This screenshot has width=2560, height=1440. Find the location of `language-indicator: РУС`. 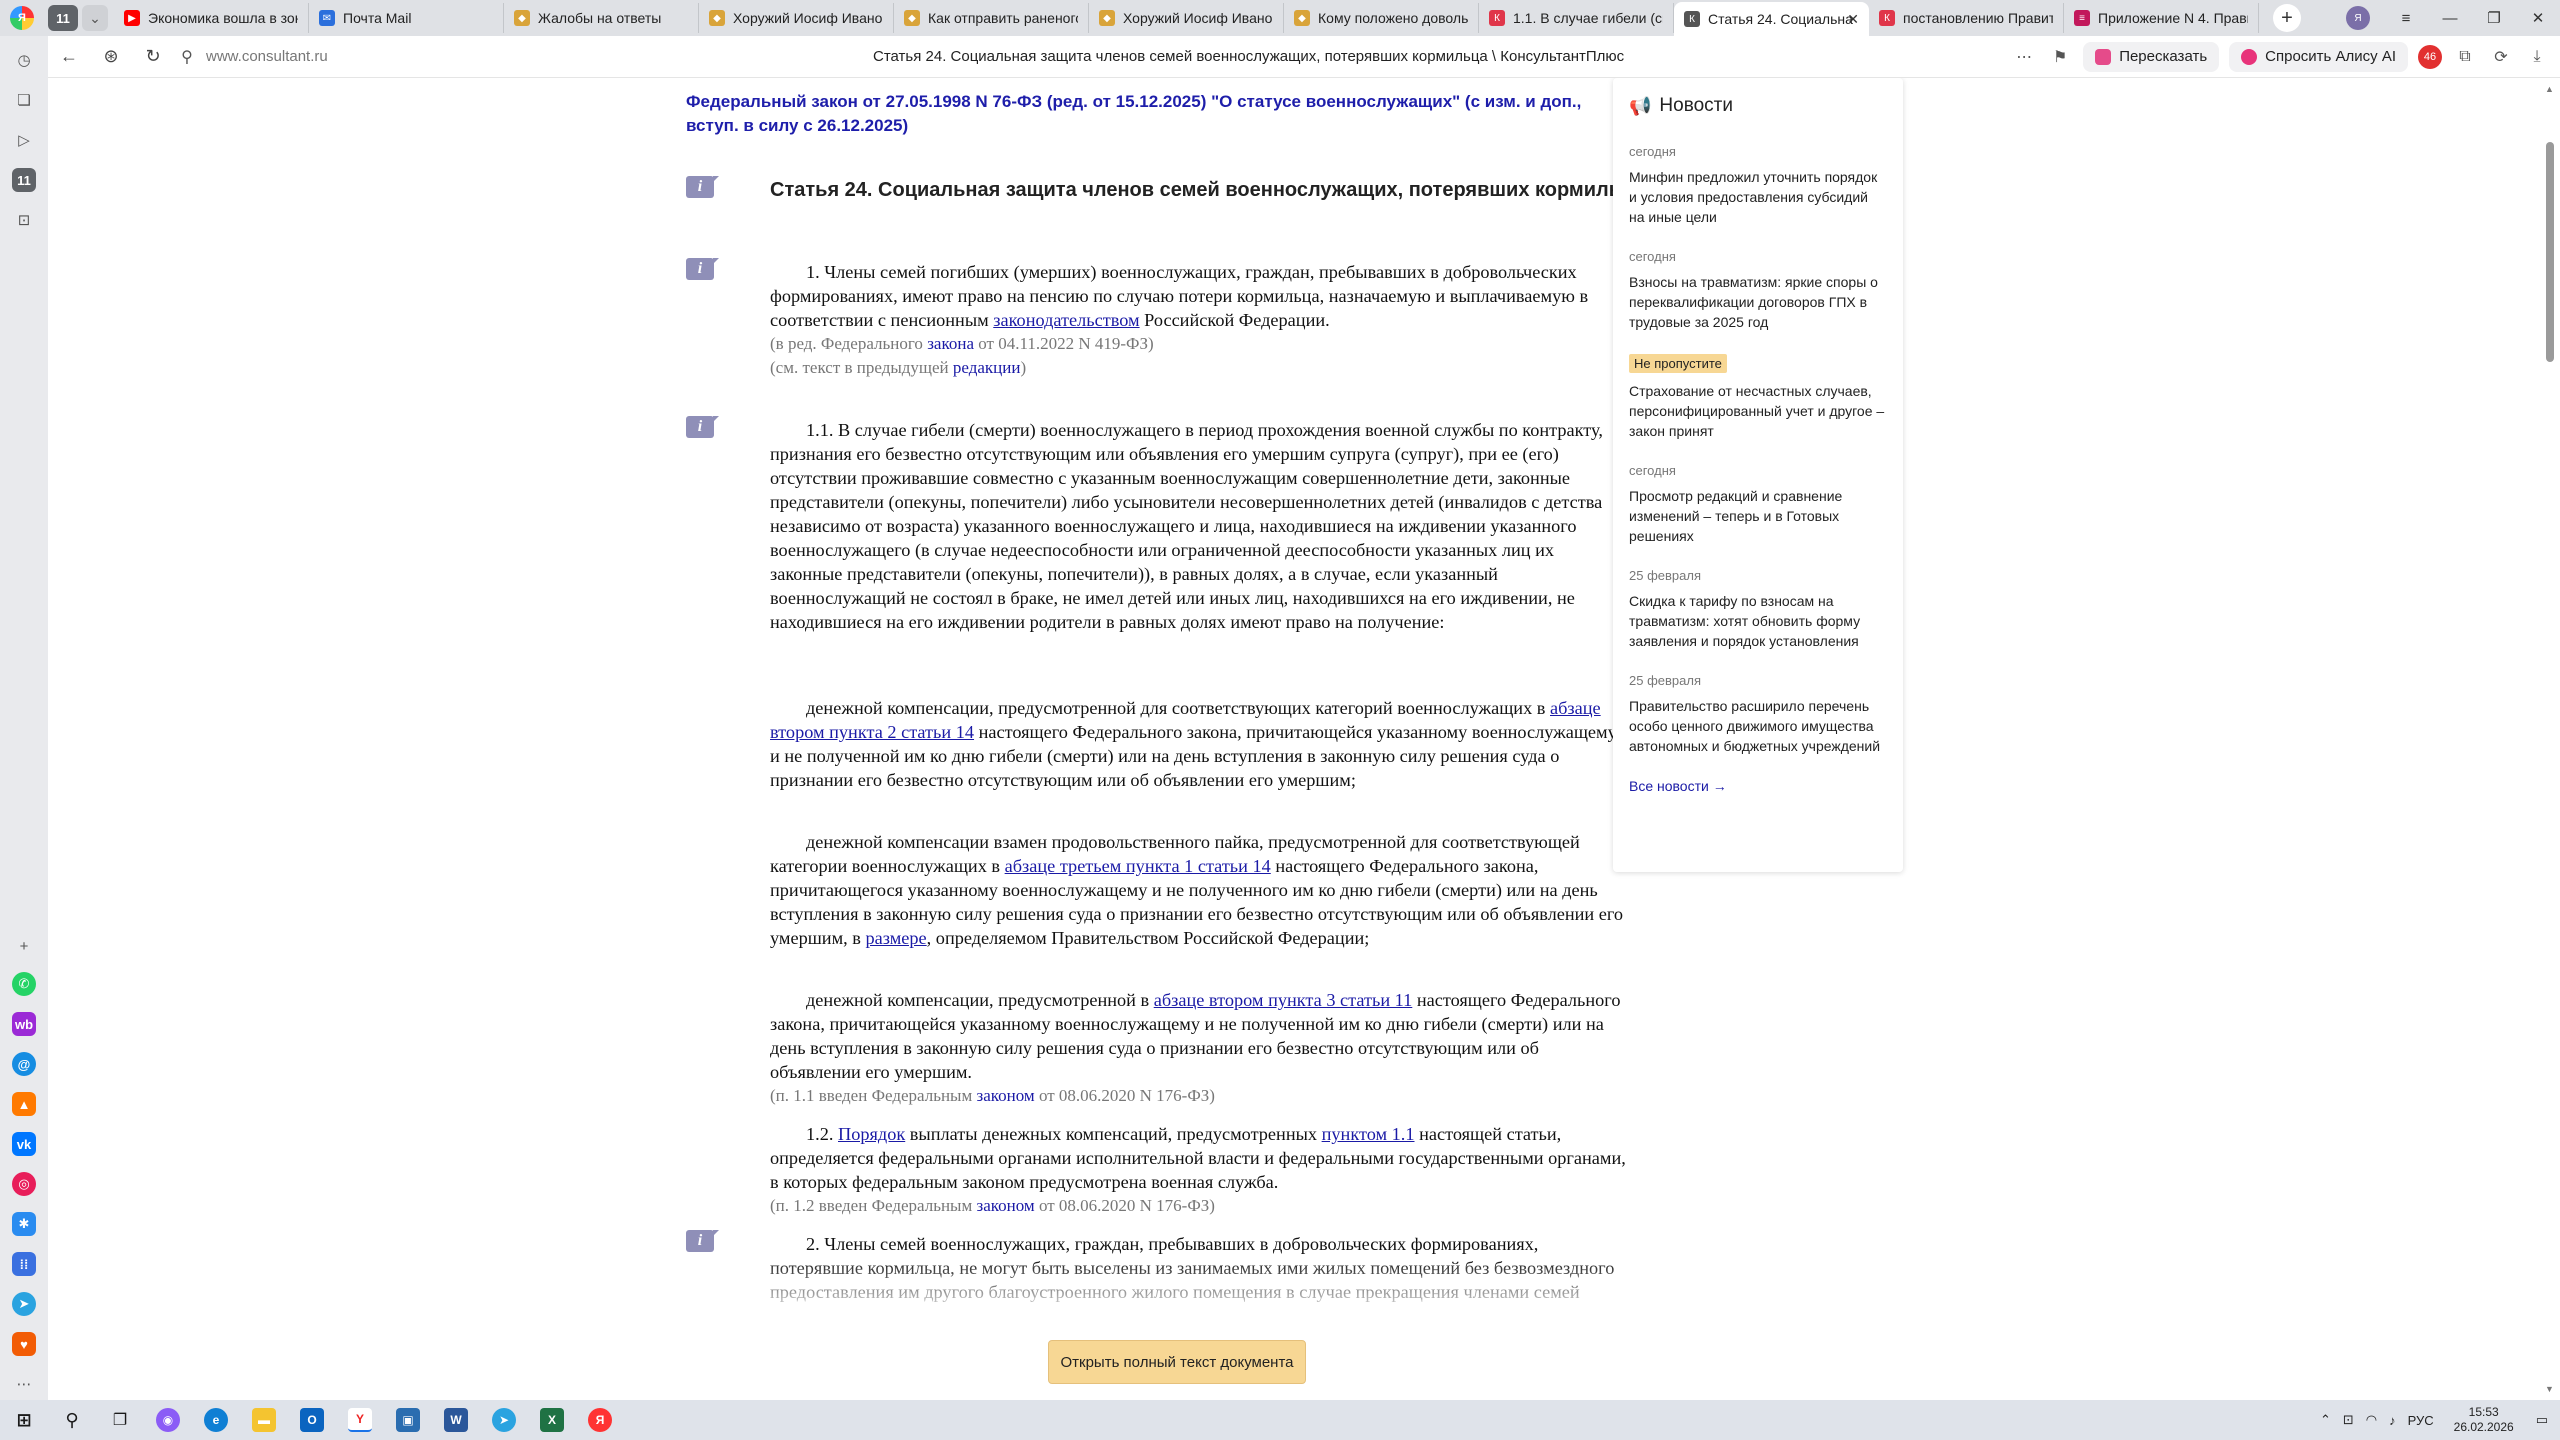

language-indicator: РУС is located at coordinates (2421, 1420).